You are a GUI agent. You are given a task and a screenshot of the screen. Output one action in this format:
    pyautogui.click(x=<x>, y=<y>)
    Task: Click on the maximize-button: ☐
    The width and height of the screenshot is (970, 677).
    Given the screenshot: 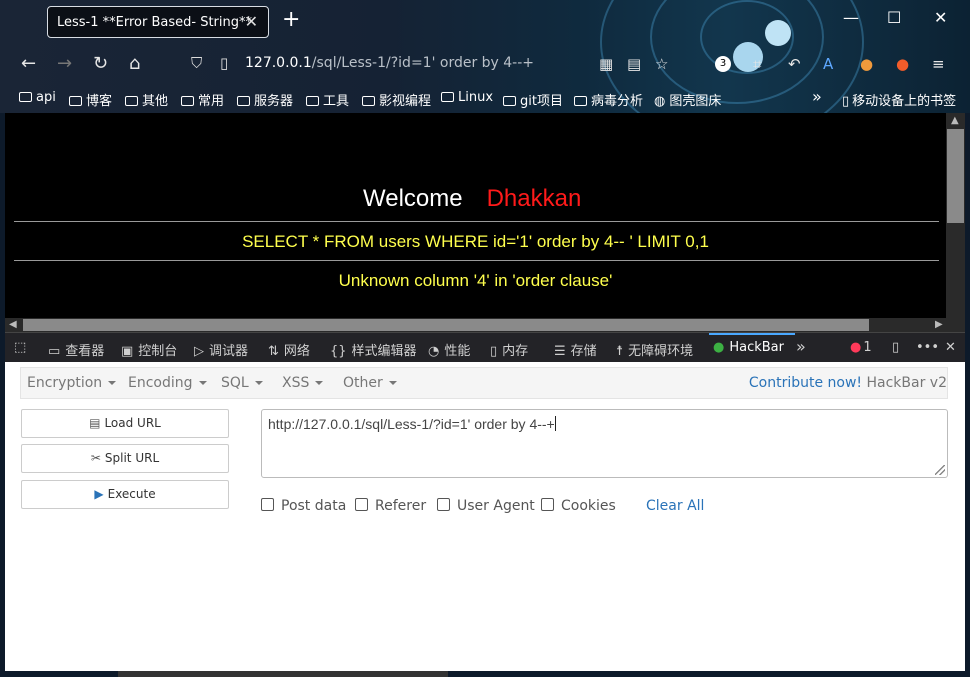 What is the action you would take?
    pyautogui.click(x=894, y=17)
    